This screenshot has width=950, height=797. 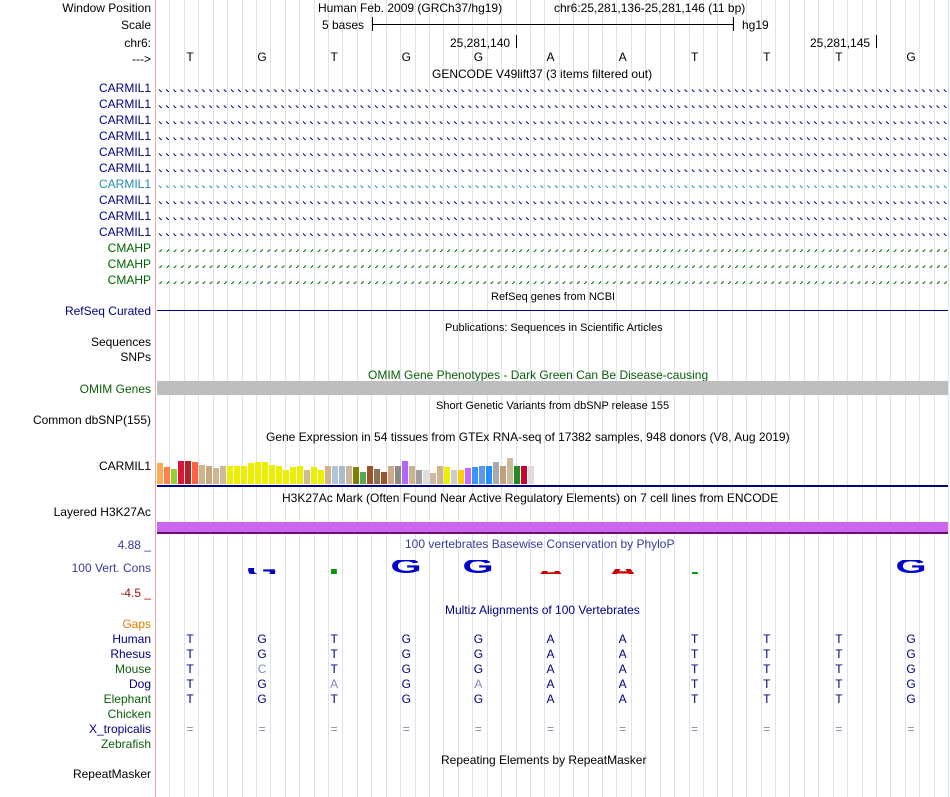 What do you see at coordinates (108, 311) in the screenshot?
I see `refseq-label: RefSeq Curated` at bounding box center [108, 311].